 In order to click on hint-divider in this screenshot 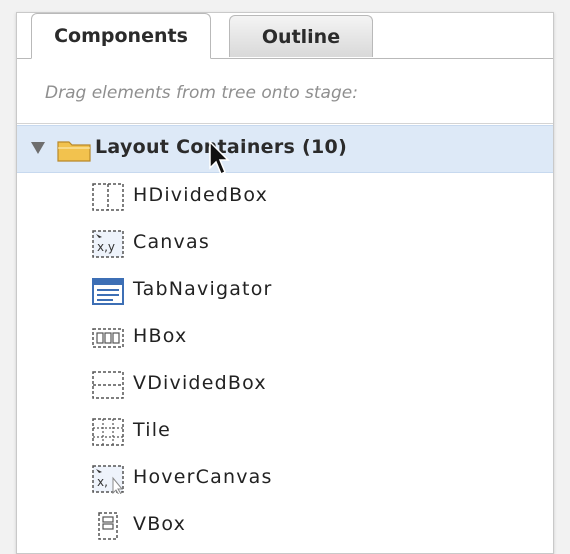, I will do `click(285, 123)`.